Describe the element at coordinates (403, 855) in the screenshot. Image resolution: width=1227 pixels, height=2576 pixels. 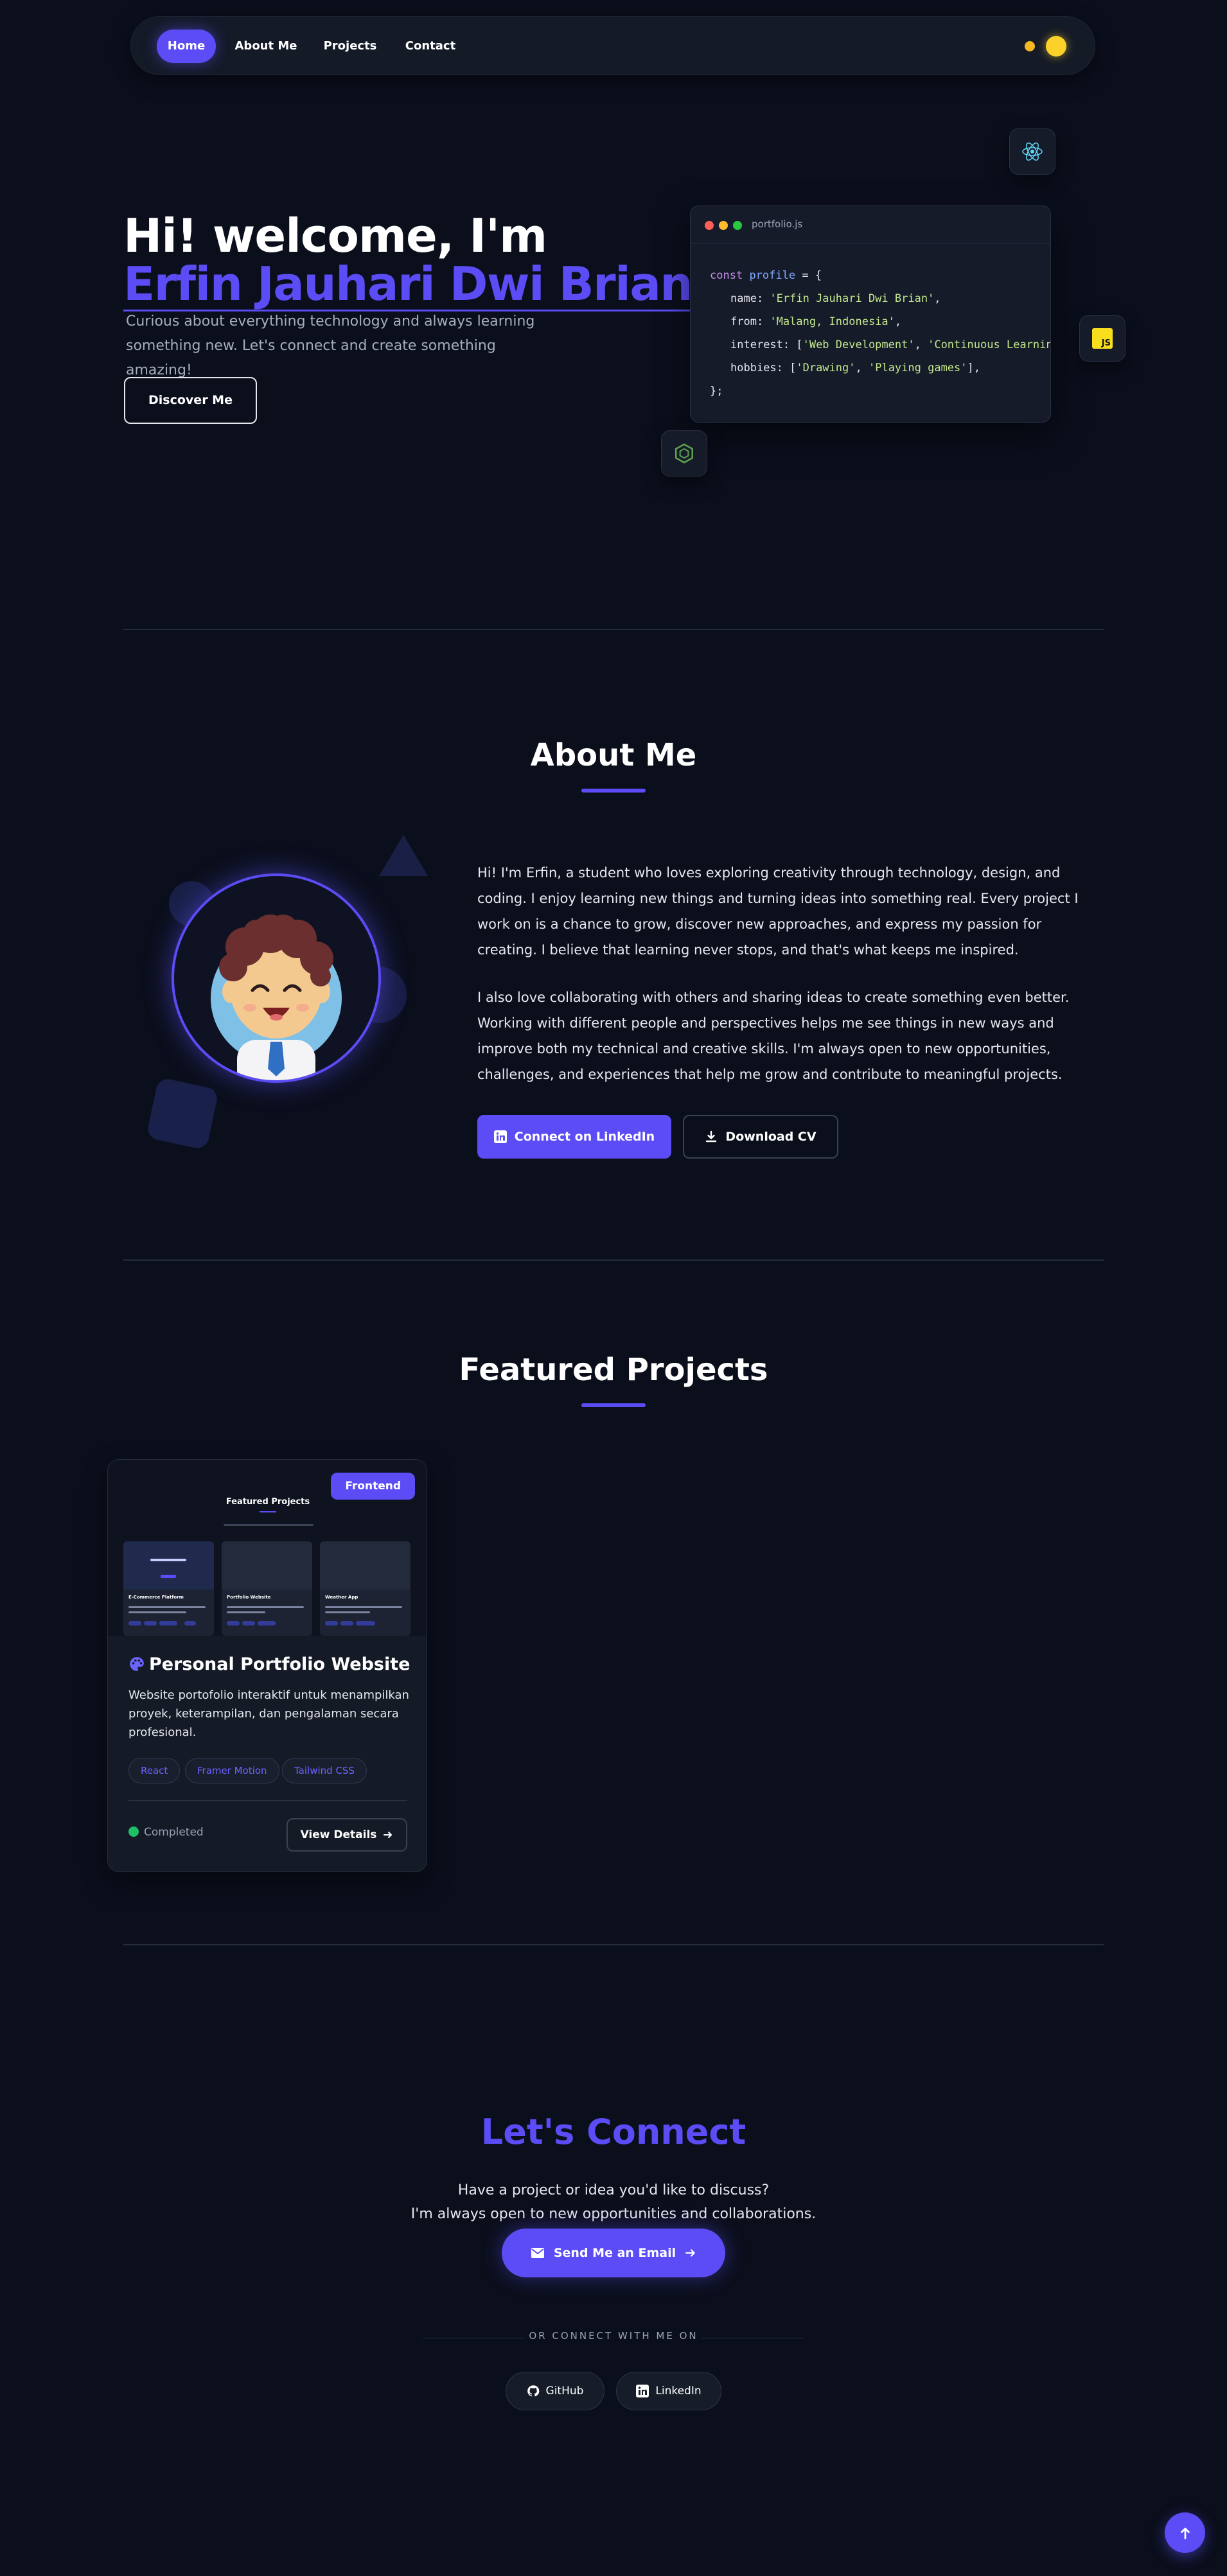
I see `decor-triangle` at that location.